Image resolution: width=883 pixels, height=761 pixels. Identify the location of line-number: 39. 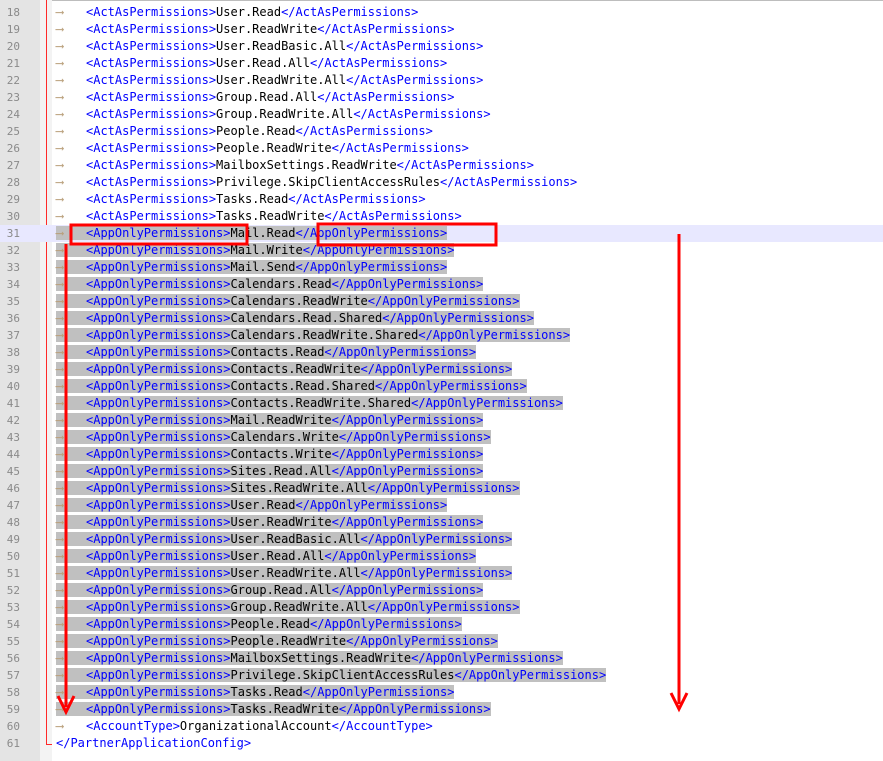
(13, 369).